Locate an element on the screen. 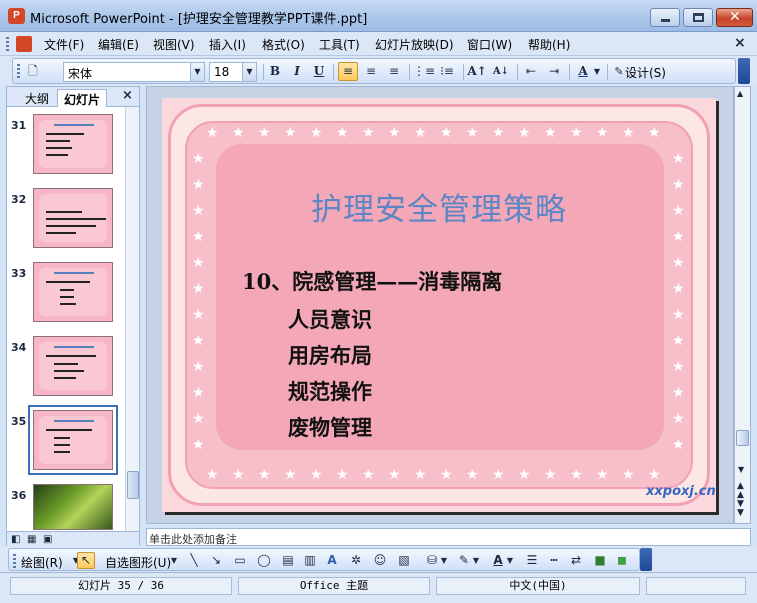 The height and width of the screenshot is (603, 757). slide-bullet: 废物管理 is located at coordinates (330, 427).